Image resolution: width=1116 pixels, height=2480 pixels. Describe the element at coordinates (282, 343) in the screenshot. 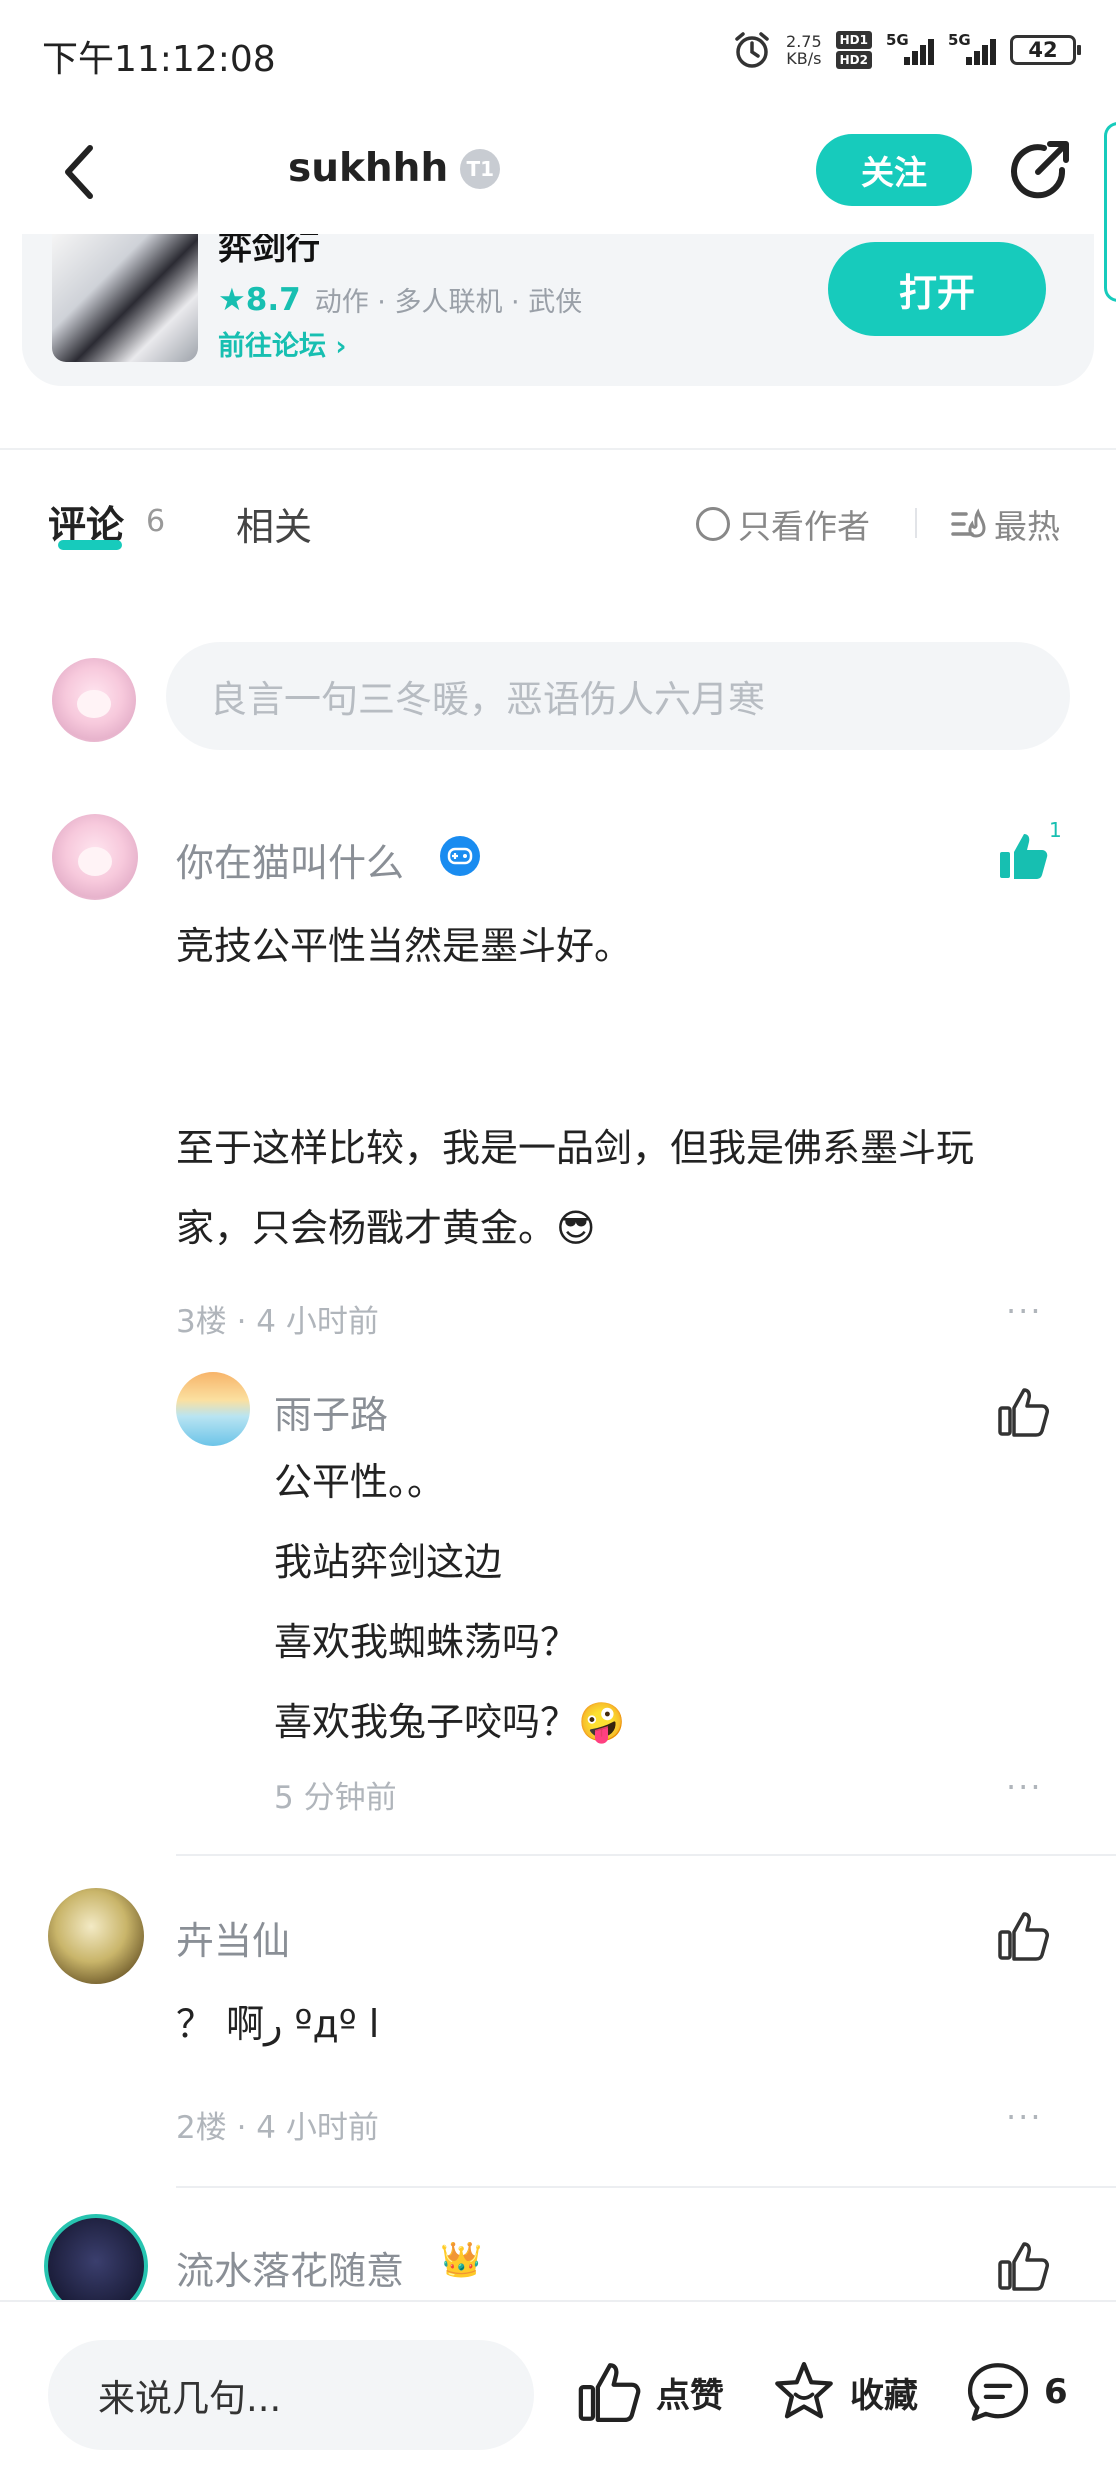

I see `forum-link: 前往论坛 ›` at that location.